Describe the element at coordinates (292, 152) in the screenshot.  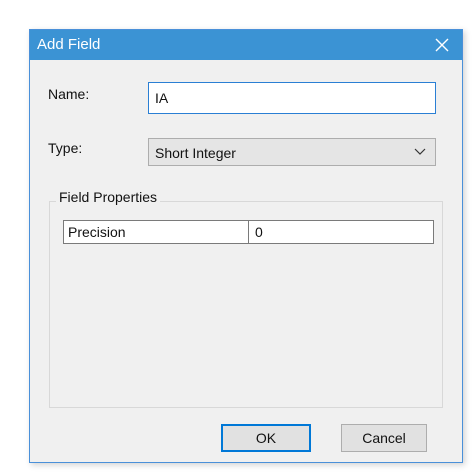
I see `type-select: Short Integer` at that location.